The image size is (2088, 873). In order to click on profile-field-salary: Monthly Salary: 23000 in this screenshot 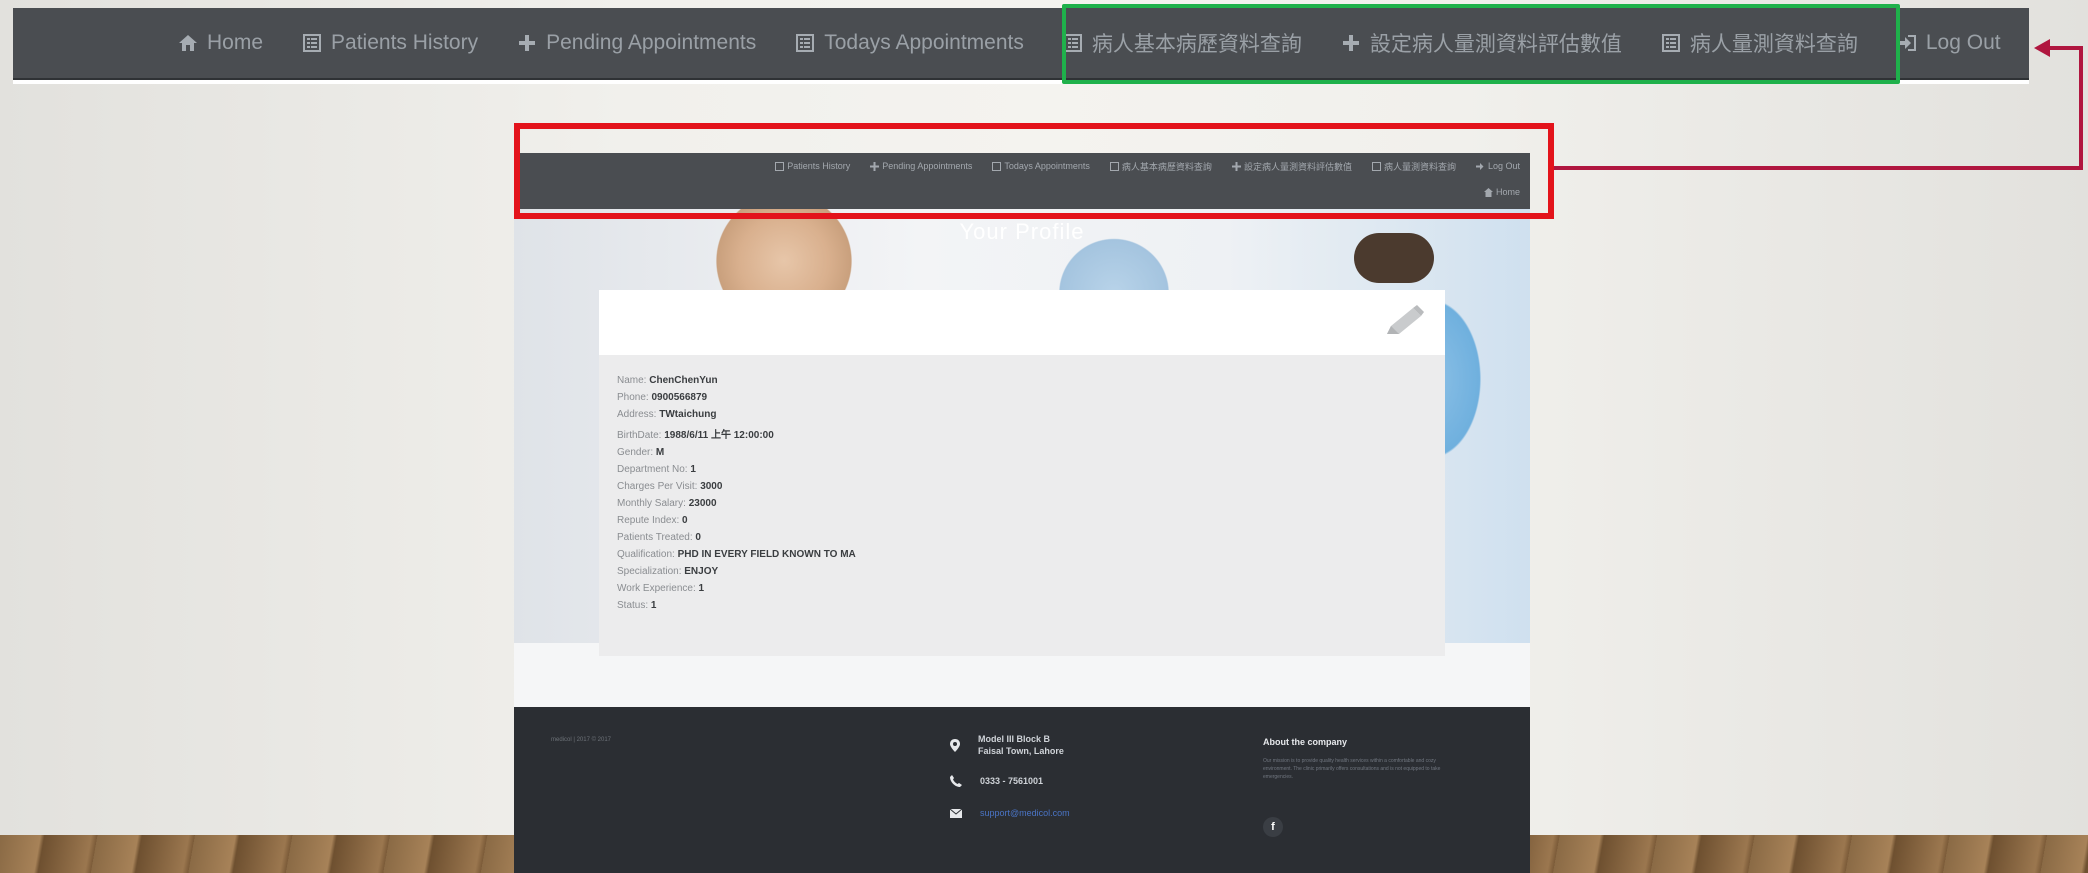, I will do `click(1031, 503)`.